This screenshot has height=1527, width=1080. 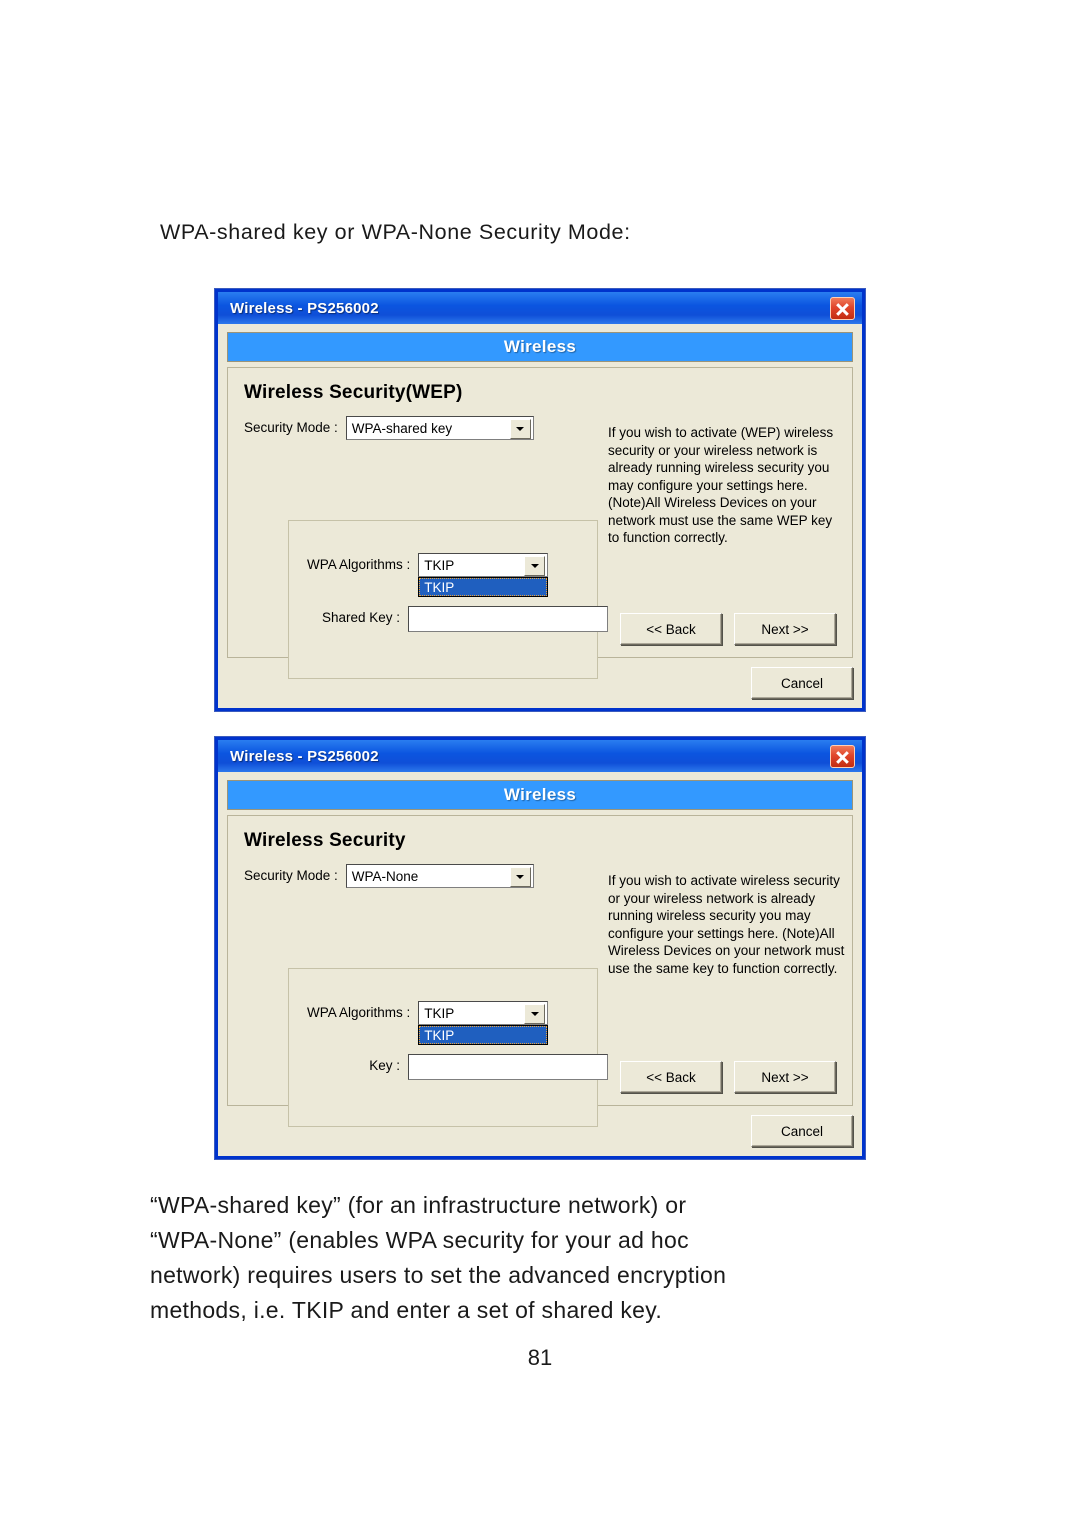 What do you see at coordinates (540, 308) in the screenshot?
I see `dialog1-titlebar: Wireless - PS256002` at bounding box center [540, 308].